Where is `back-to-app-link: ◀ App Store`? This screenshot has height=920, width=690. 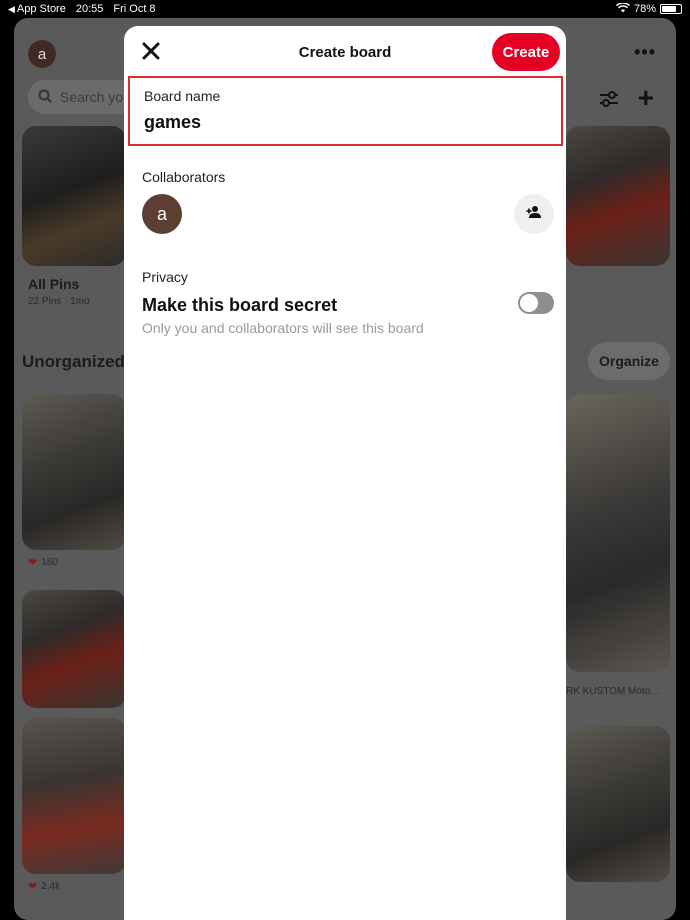 back-to-app-link: ◀ App Store is located at coordinates (37, 9).